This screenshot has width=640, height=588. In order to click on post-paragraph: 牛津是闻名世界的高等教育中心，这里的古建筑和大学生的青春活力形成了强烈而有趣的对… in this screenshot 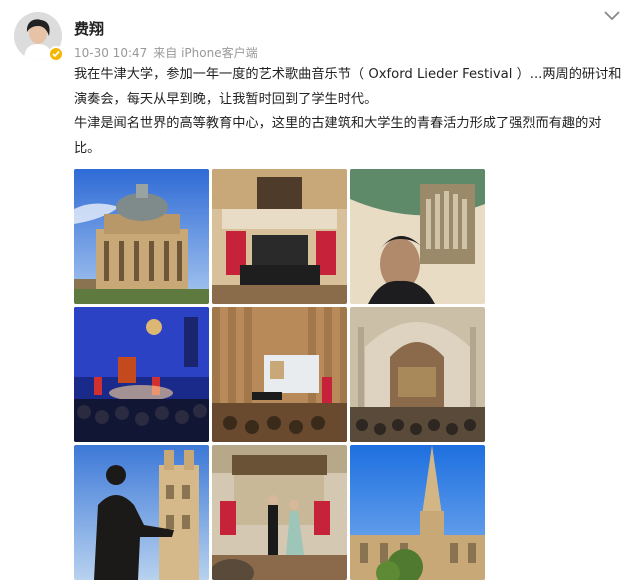, I will do `click(338, 136)`.